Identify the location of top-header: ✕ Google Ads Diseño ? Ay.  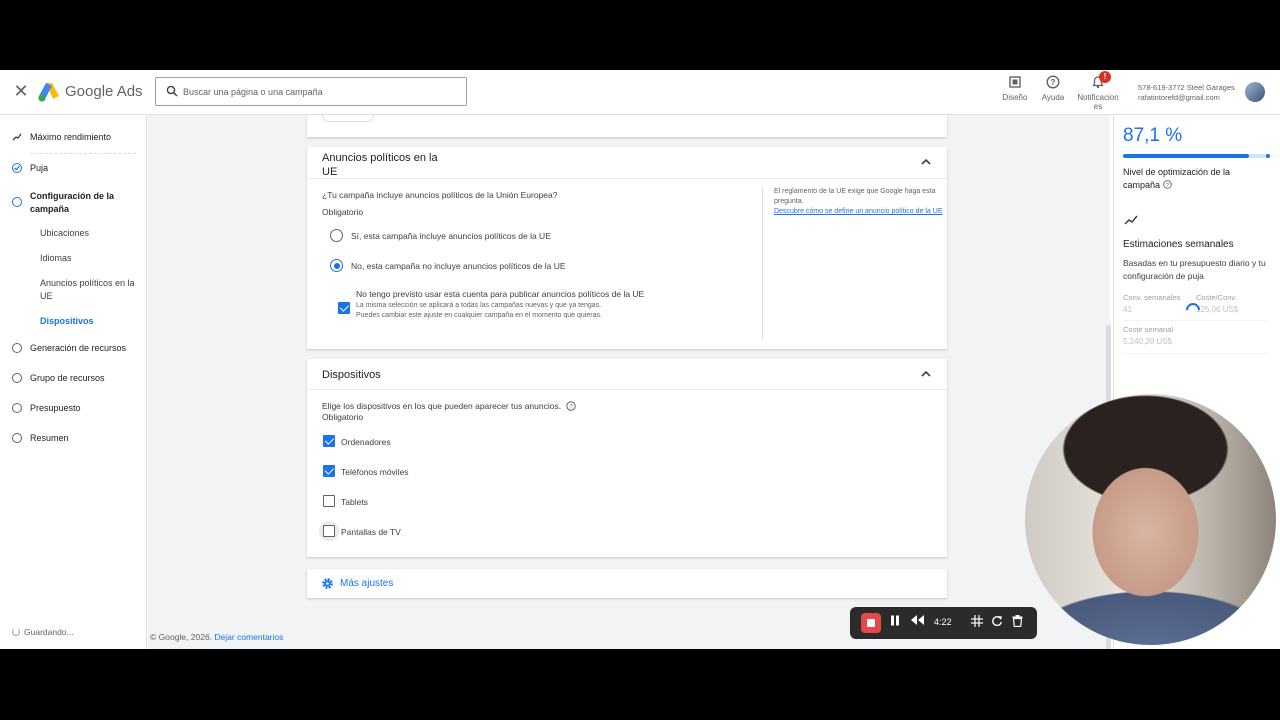
(640, 92).